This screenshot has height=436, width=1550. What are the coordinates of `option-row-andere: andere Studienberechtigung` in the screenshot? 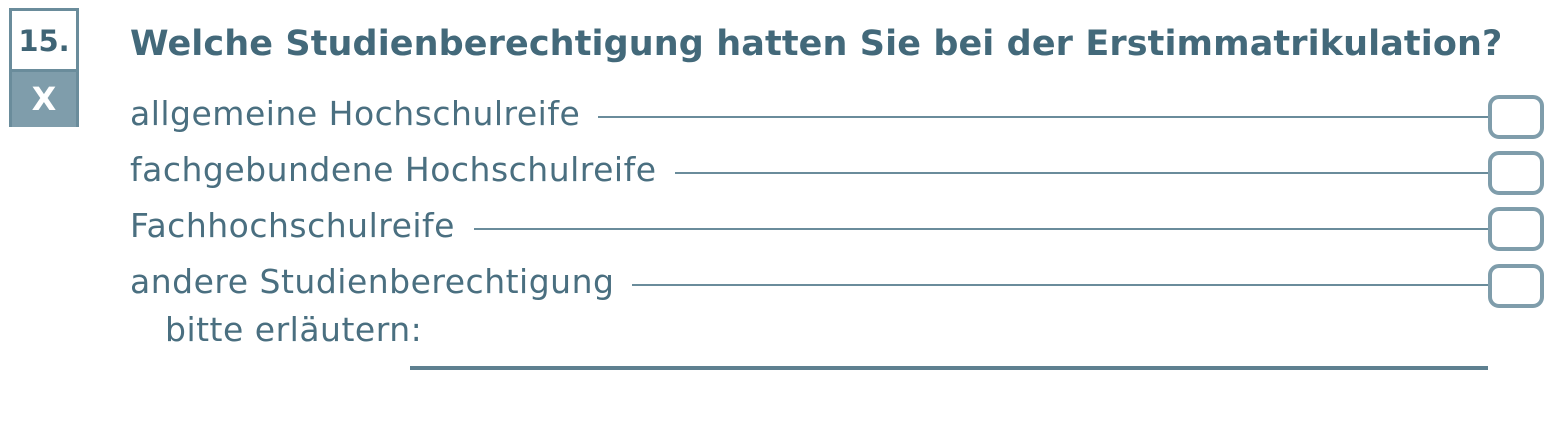 It's located at (810, 282).